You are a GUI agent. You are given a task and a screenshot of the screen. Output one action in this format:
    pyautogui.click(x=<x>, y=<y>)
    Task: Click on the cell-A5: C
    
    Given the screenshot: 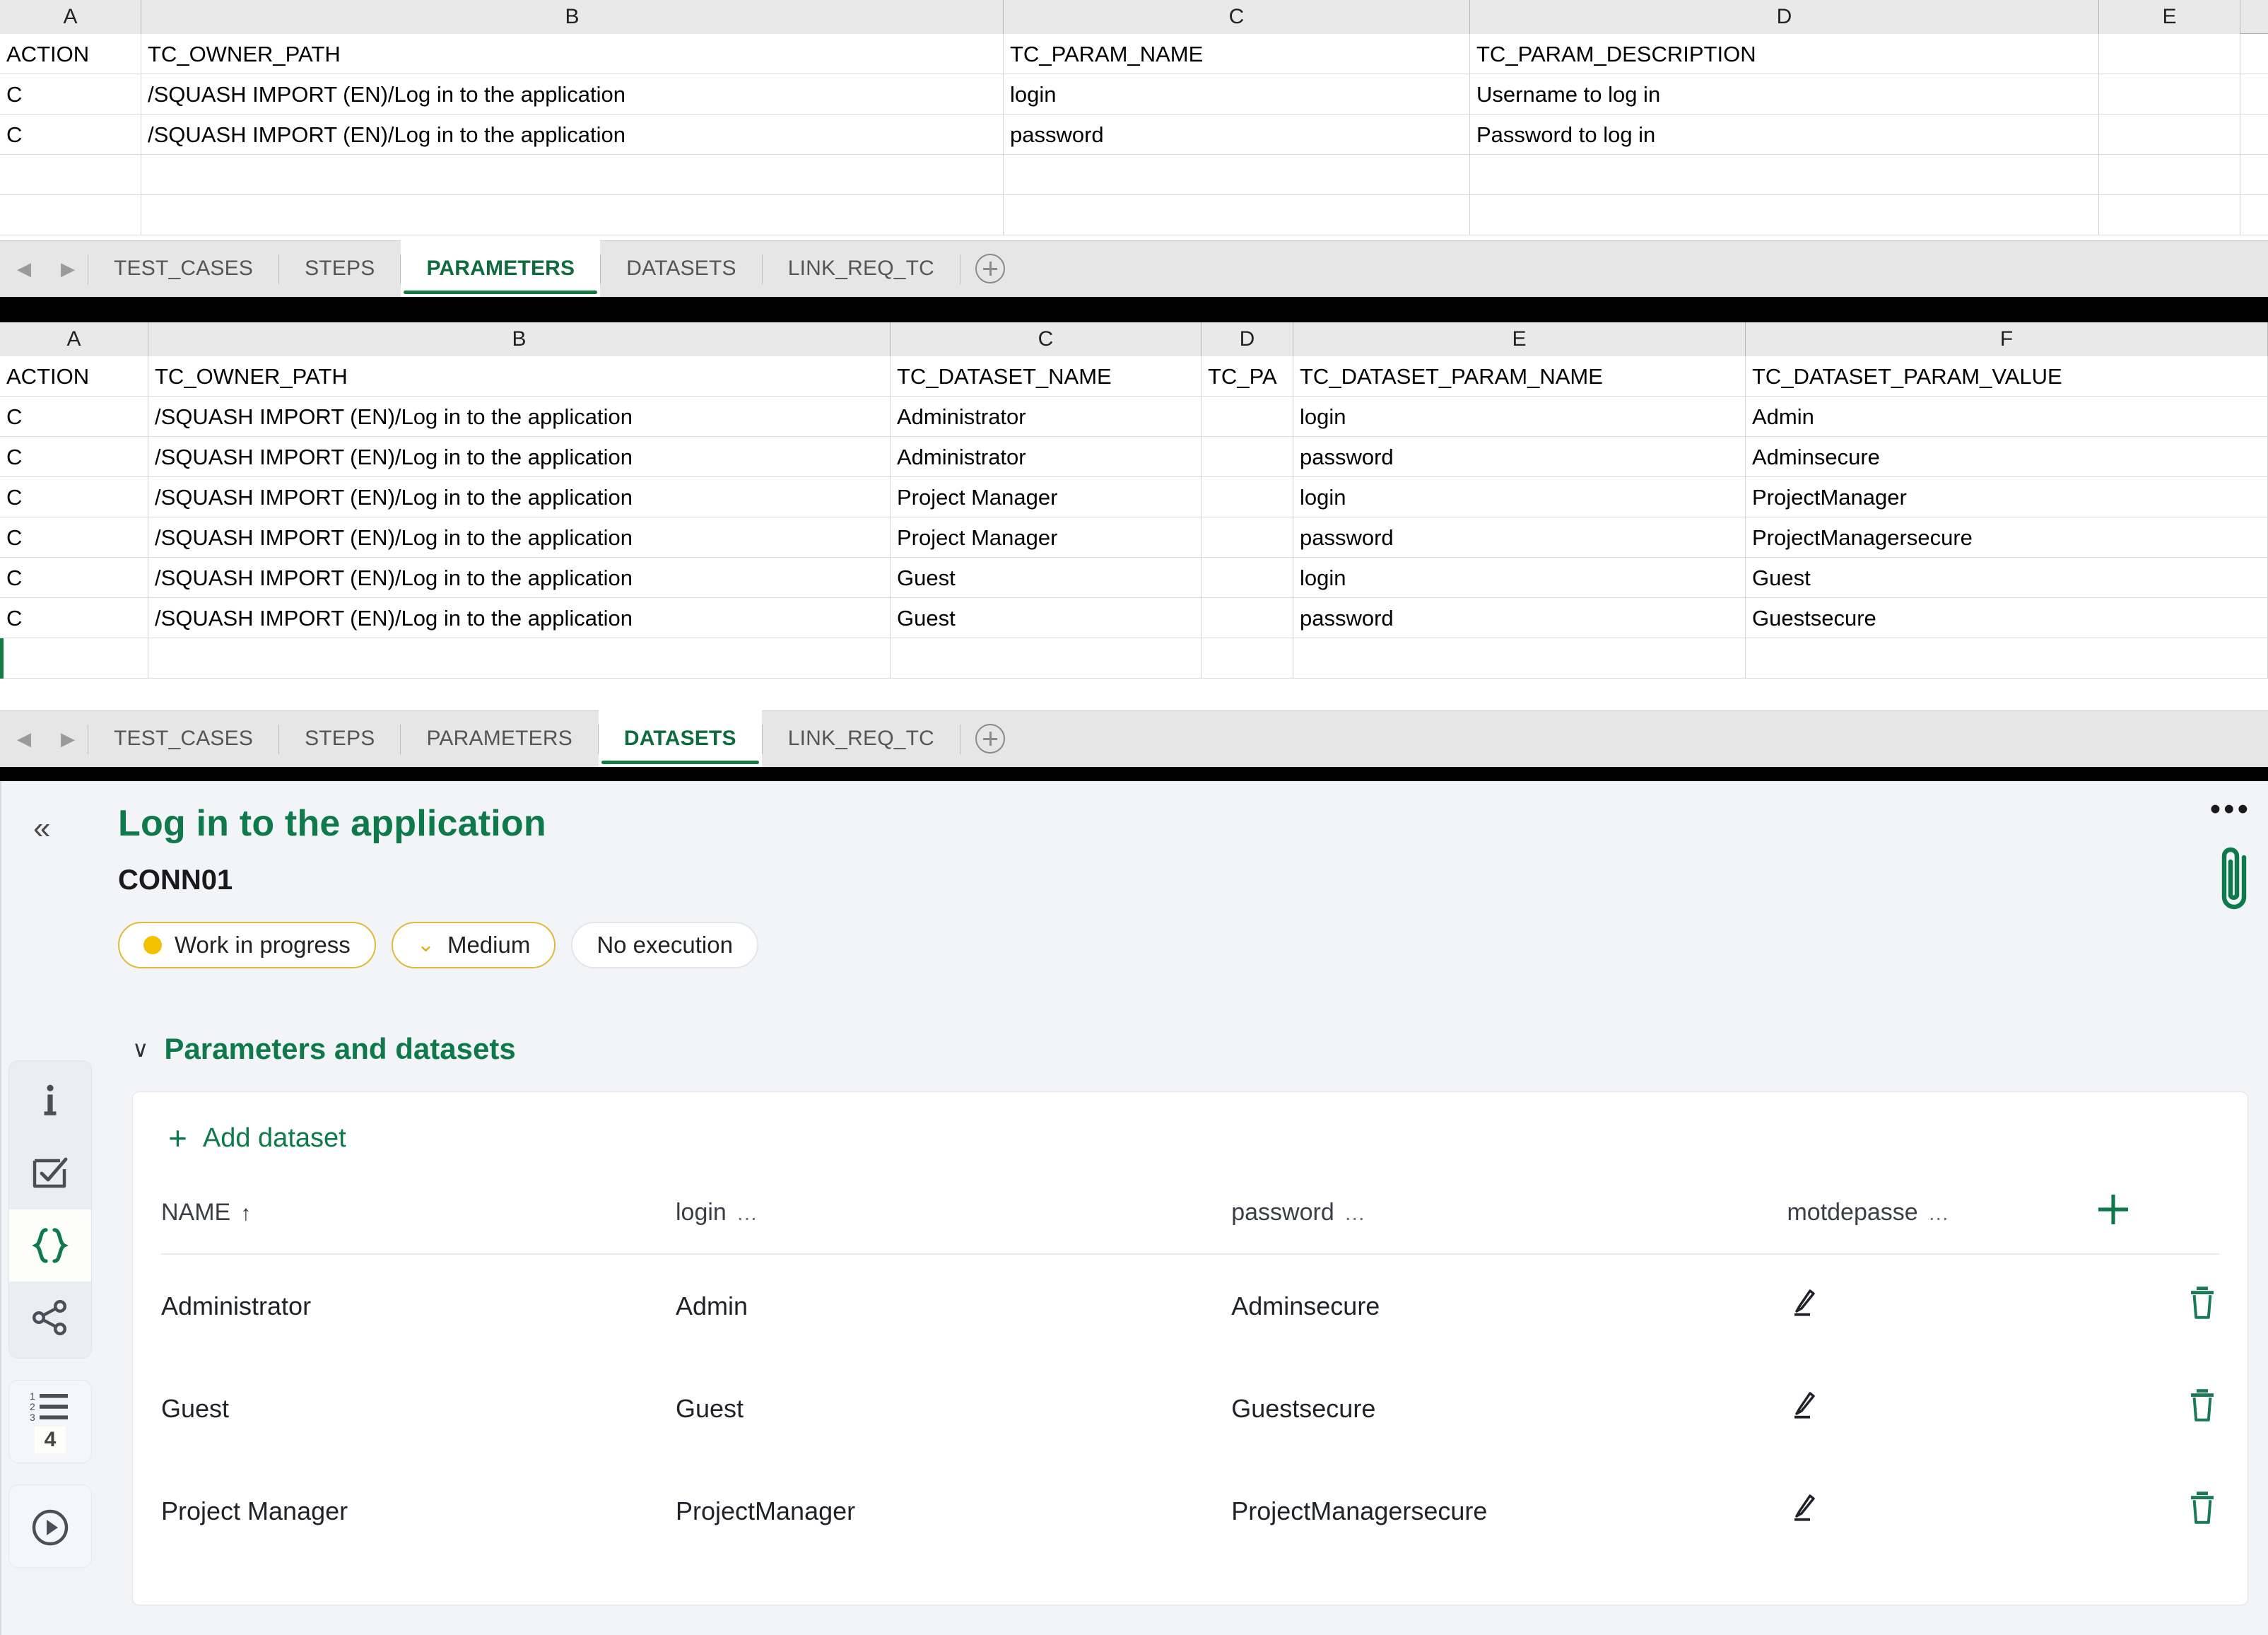 What is the action you would take?
    pyautogui.click(x=74, y=537)
    